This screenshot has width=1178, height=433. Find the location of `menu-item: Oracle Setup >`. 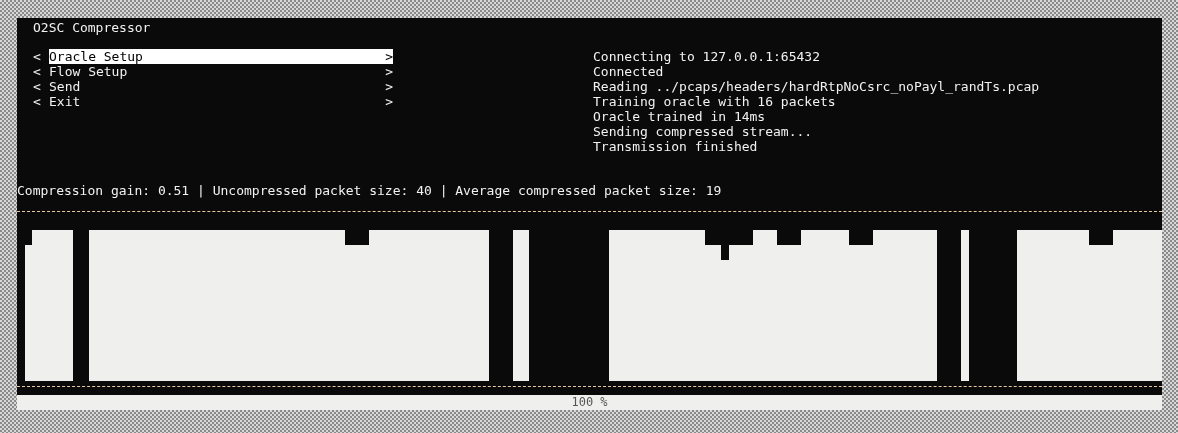

menu-item: Oracle Setup > is located at coordinates (221, 56).